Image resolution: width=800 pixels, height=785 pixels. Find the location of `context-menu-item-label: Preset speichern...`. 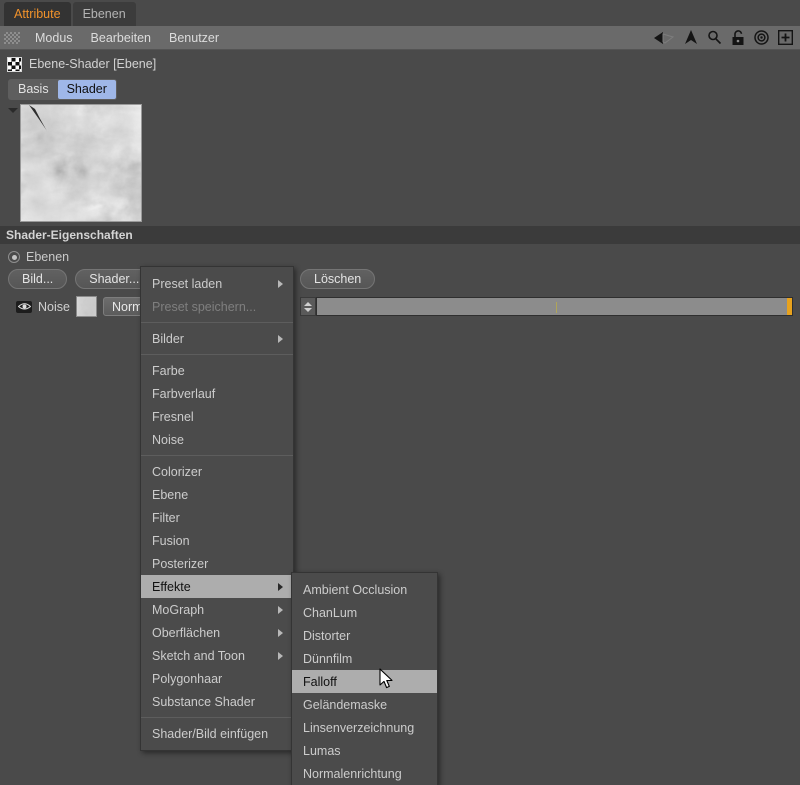

context-menu-item-label: Preset speichern... is located at coordinates (204, 306).